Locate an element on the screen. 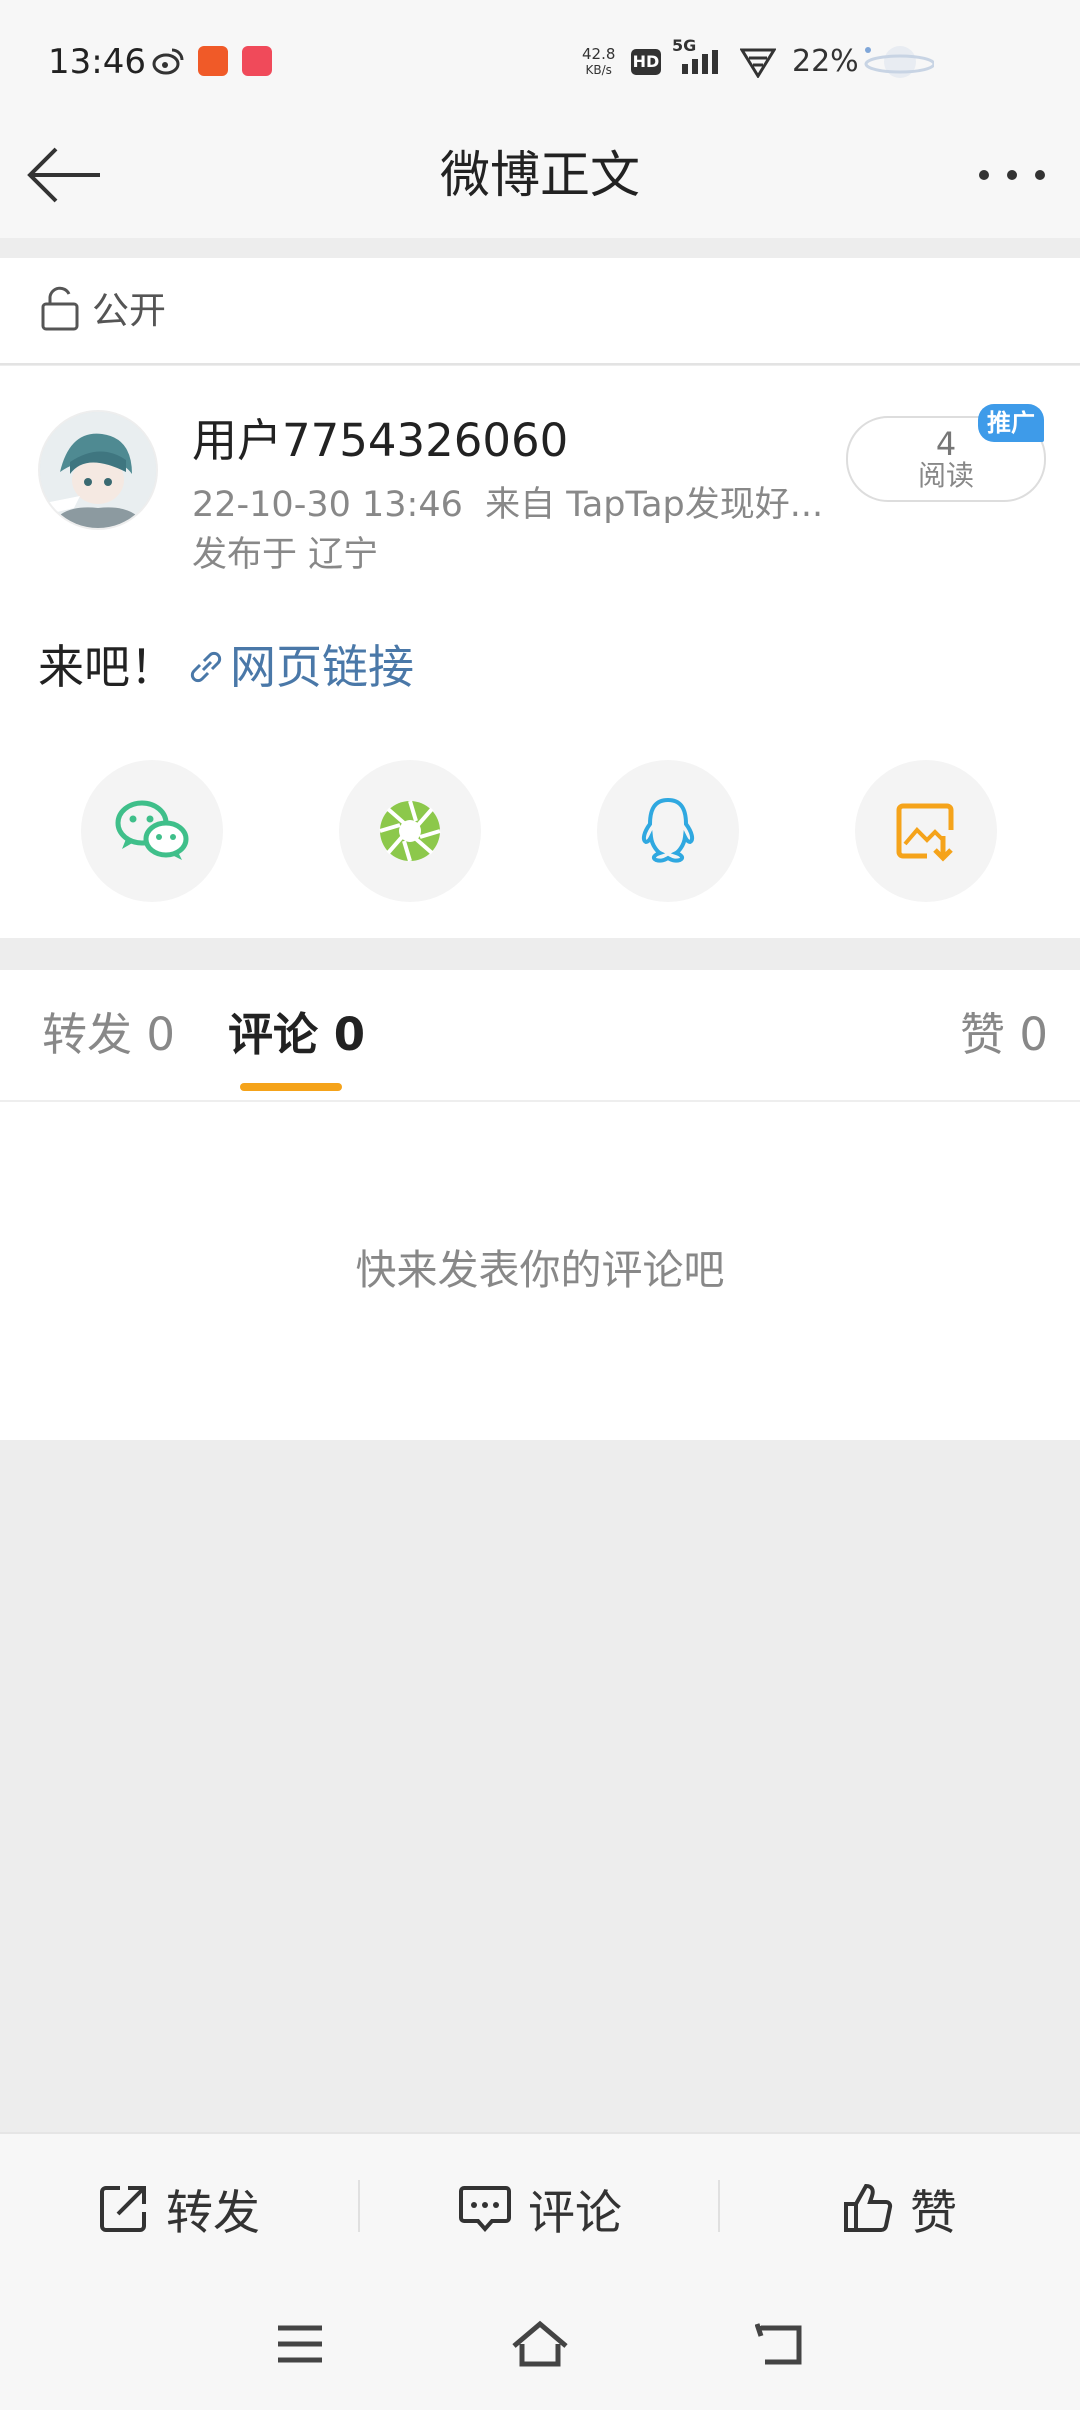 The width and height of the screenshot is (1080, 2410). home-icon is located at coordinates (540, 2343).